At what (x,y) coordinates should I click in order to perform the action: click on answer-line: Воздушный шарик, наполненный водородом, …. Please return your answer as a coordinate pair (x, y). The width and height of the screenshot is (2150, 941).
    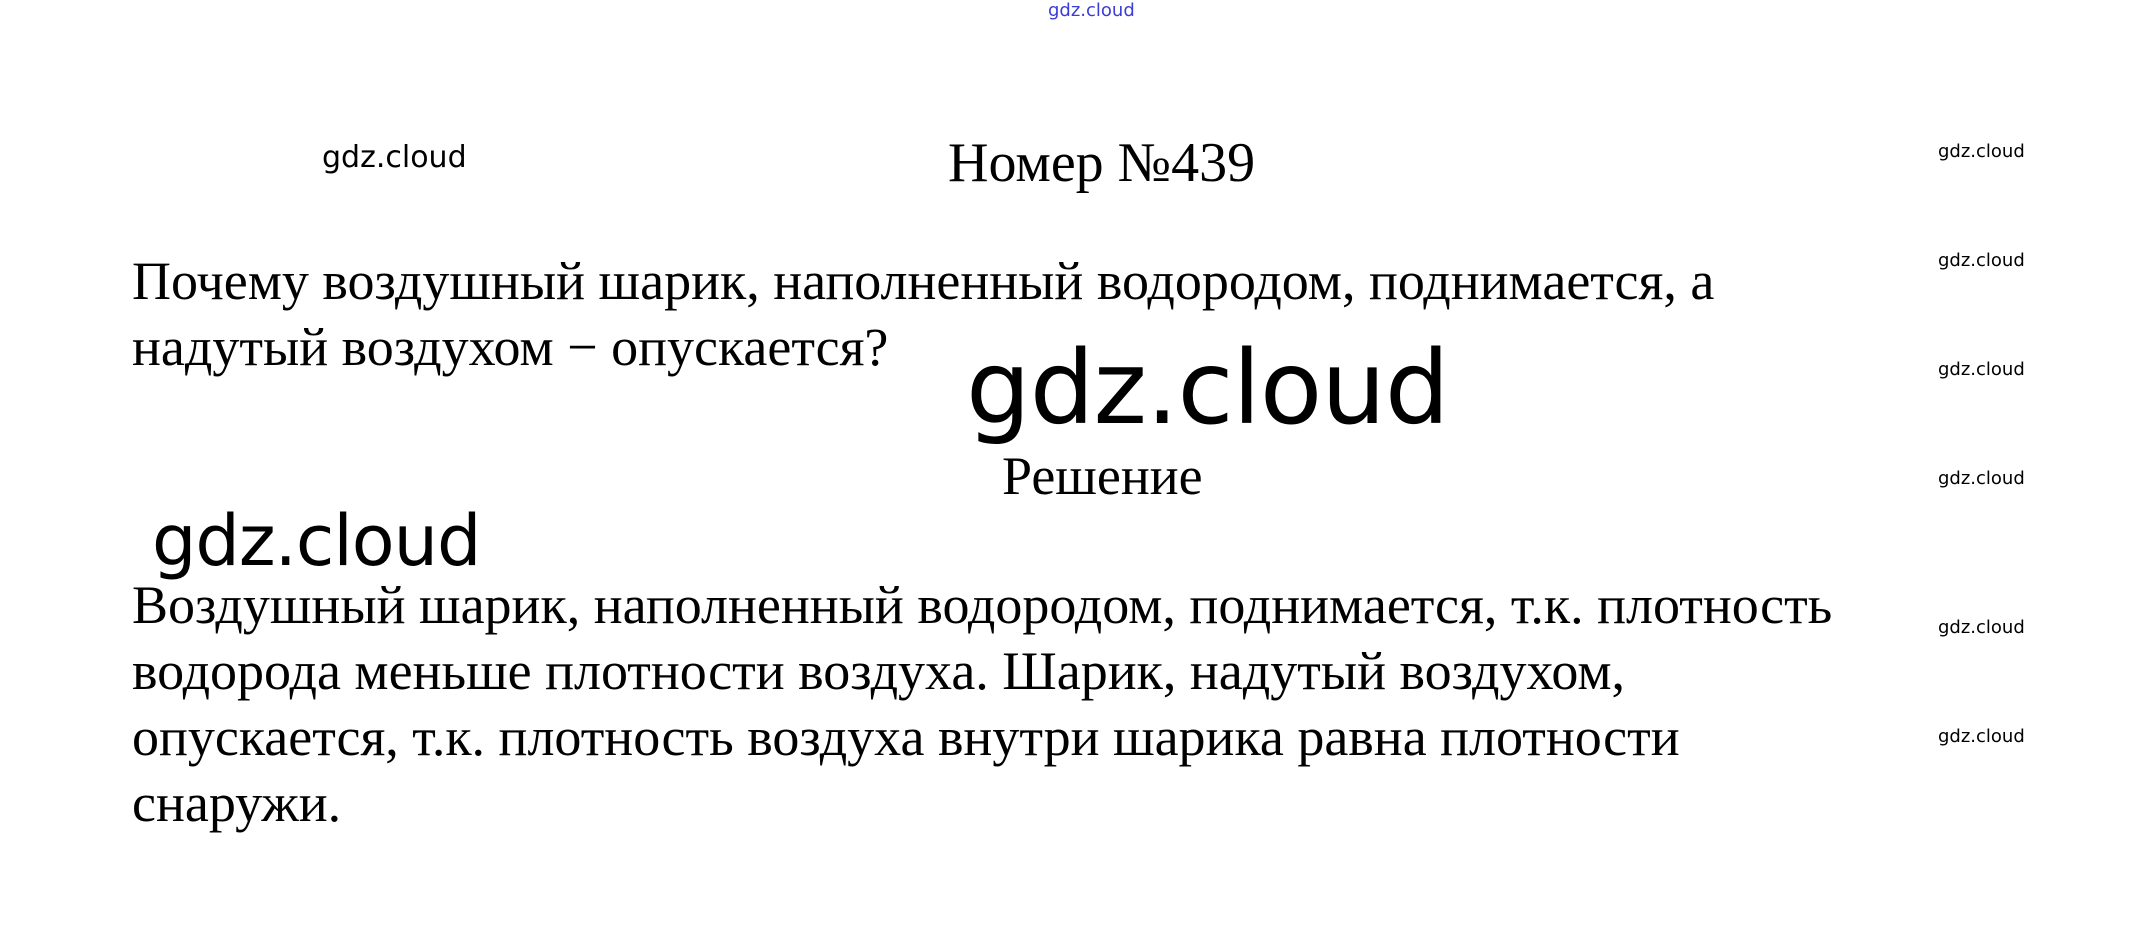
    Looking at the image, I should click on (982, 605).